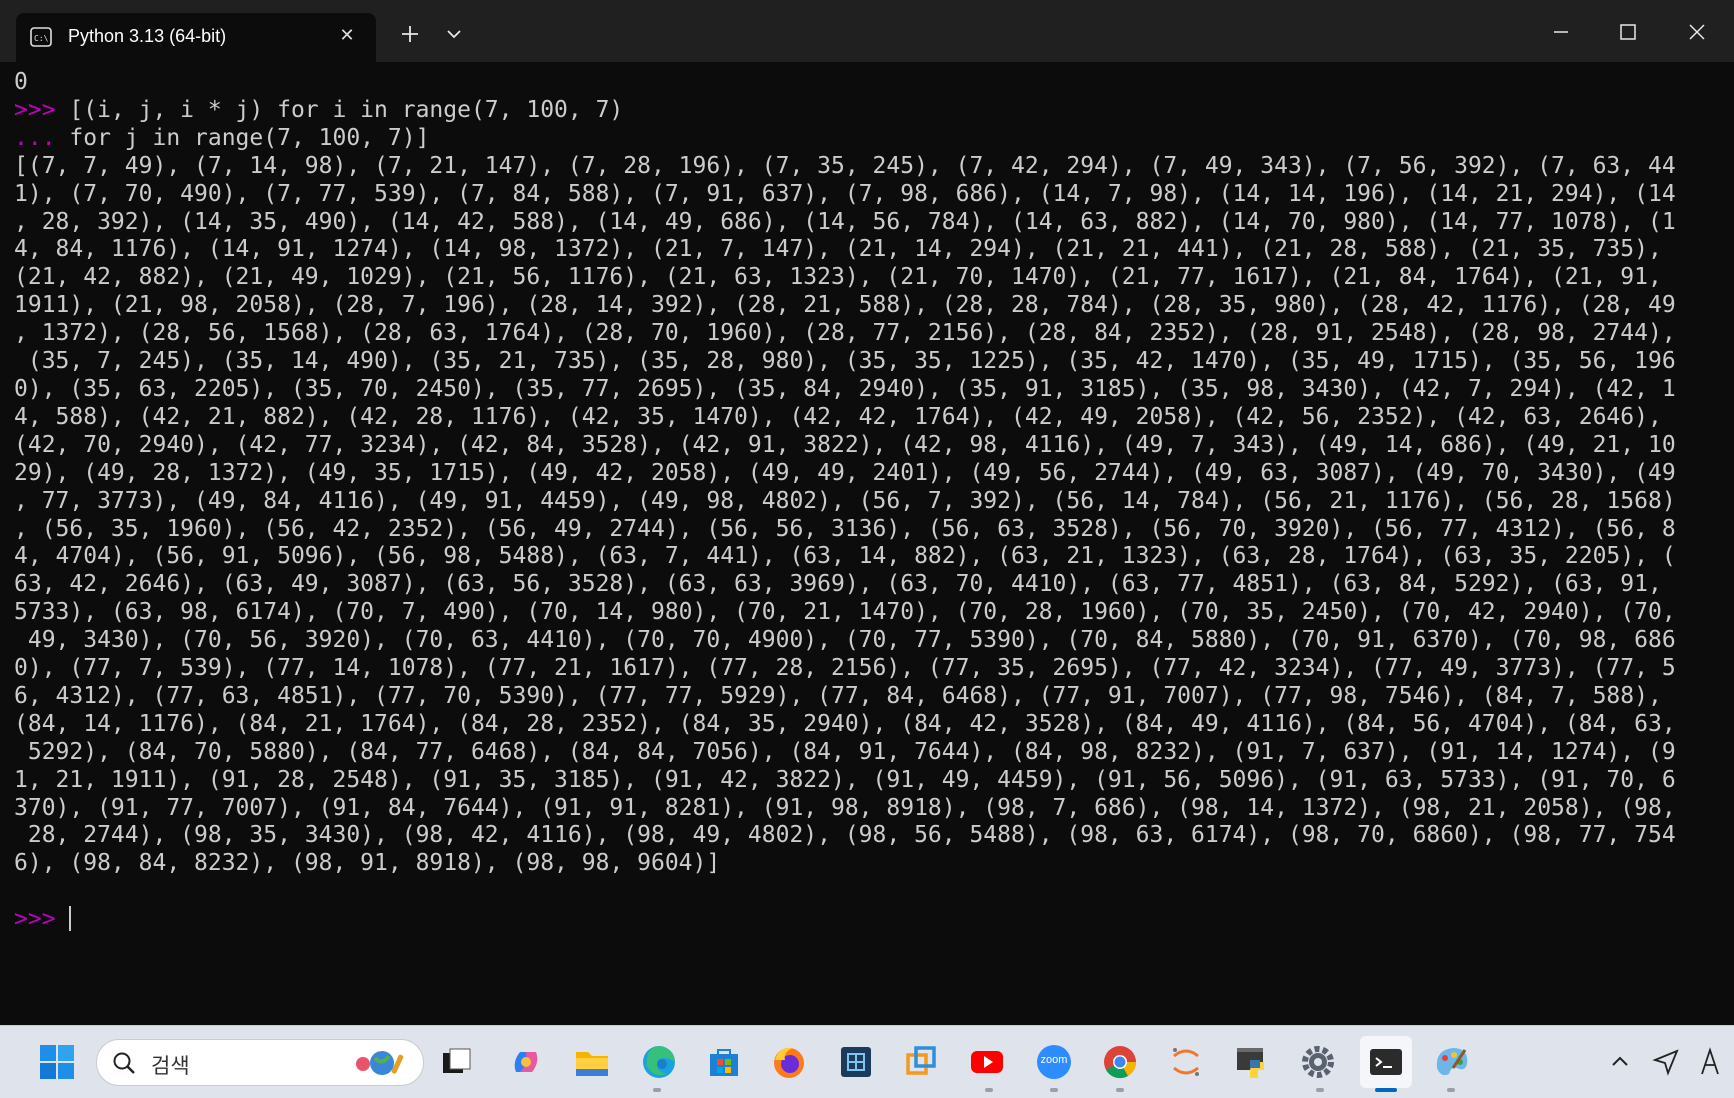  Describe the element at coordinates (21, 82) in the screenshot. I see `output-line: 0` at that location.